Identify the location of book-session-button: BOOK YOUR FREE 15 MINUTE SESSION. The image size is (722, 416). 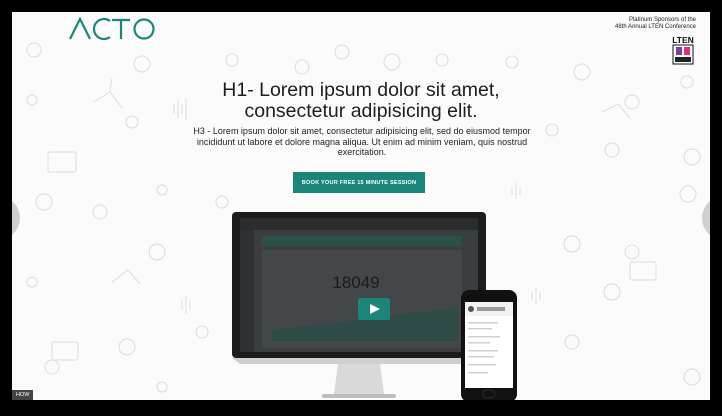
(359, 182).